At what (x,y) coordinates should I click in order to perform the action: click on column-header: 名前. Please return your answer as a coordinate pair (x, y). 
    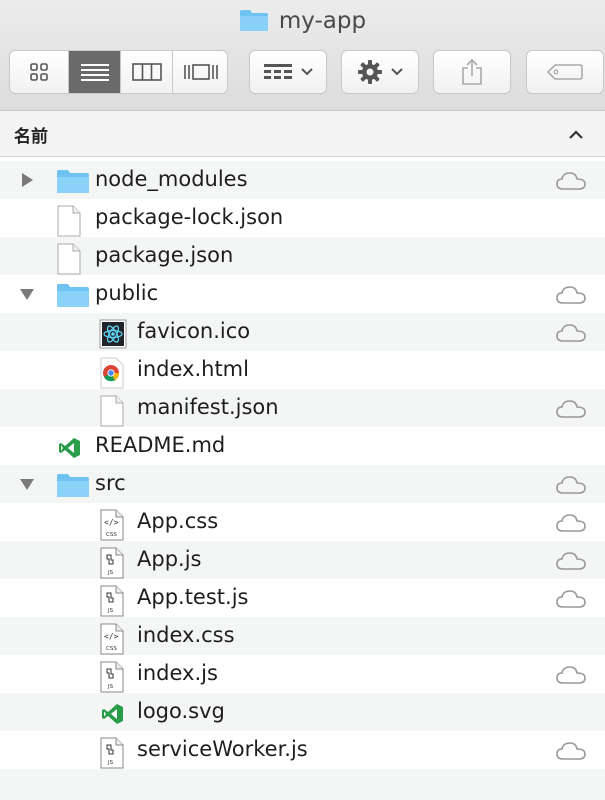
    Looking at the image, I should click on (302, 134).